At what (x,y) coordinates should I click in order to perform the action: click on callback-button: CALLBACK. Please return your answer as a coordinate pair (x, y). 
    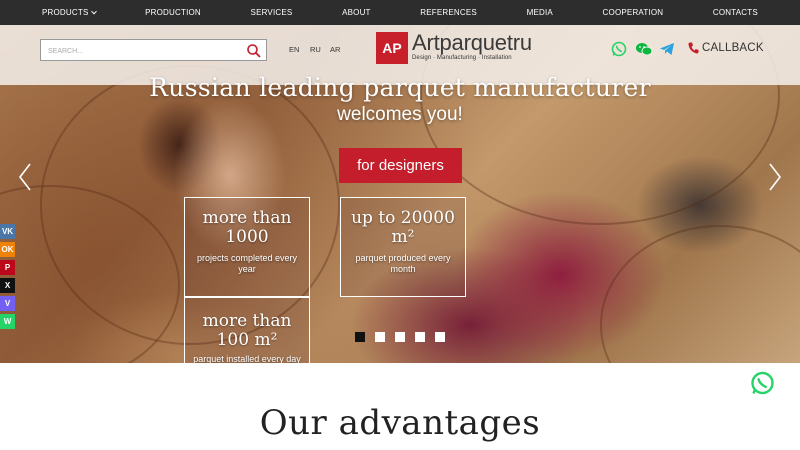
    Looking at the image, I should click on (726, 48).